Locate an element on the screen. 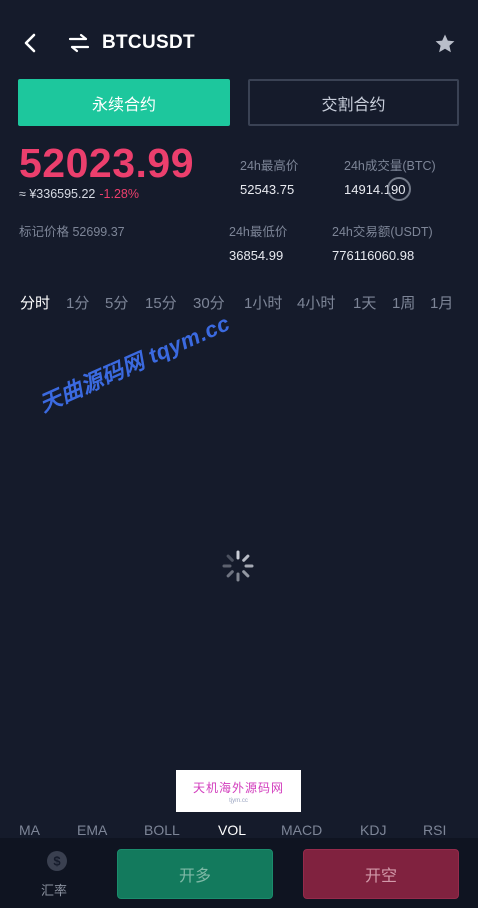 This screenshot has width=478, height=908. touch-indicator is located at coordinates (399, 189).